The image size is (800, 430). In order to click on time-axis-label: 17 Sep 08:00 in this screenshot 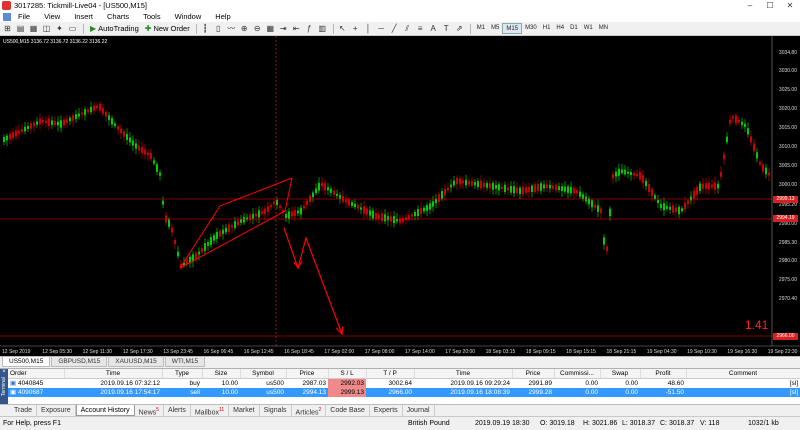, I will do `click(379, 352)`.